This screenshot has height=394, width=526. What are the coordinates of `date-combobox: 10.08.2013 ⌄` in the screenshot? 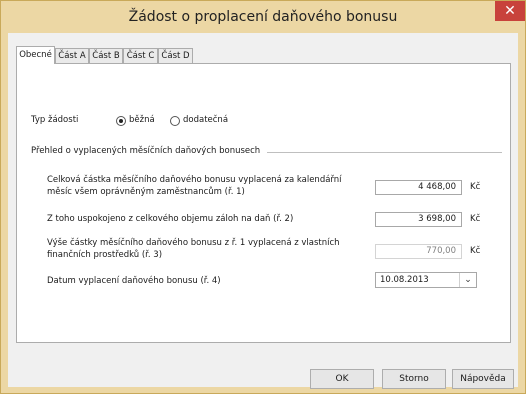 It's located at (426, 280).